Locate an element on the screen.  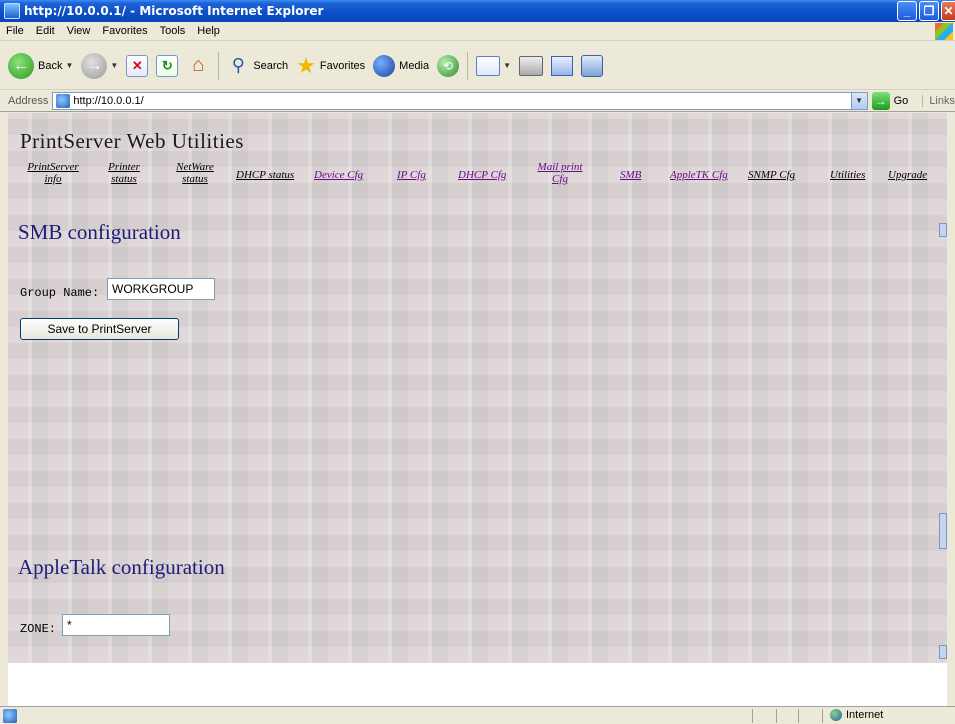
address-bar: Address http://10.0.0.1/ ▼ → Go Links is located at coordinates (477, 101).